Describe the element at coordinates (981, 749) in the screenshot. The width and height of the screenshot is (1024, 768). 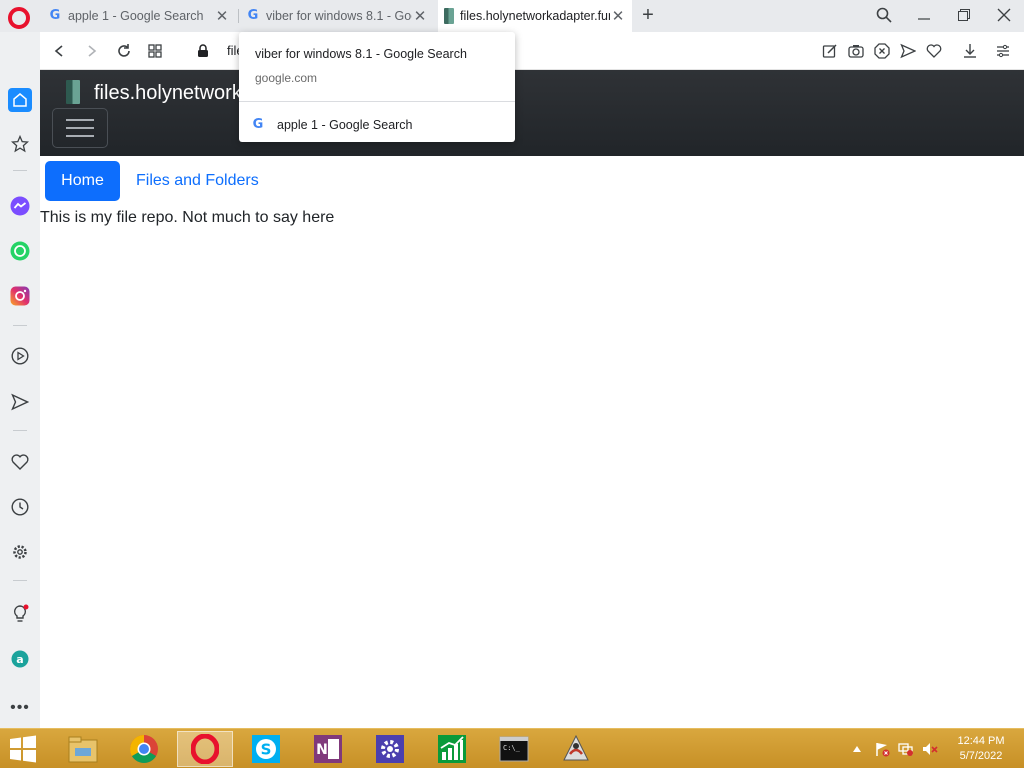
I see `system-clock: 12:44 PM 5/7/2022` at that location.